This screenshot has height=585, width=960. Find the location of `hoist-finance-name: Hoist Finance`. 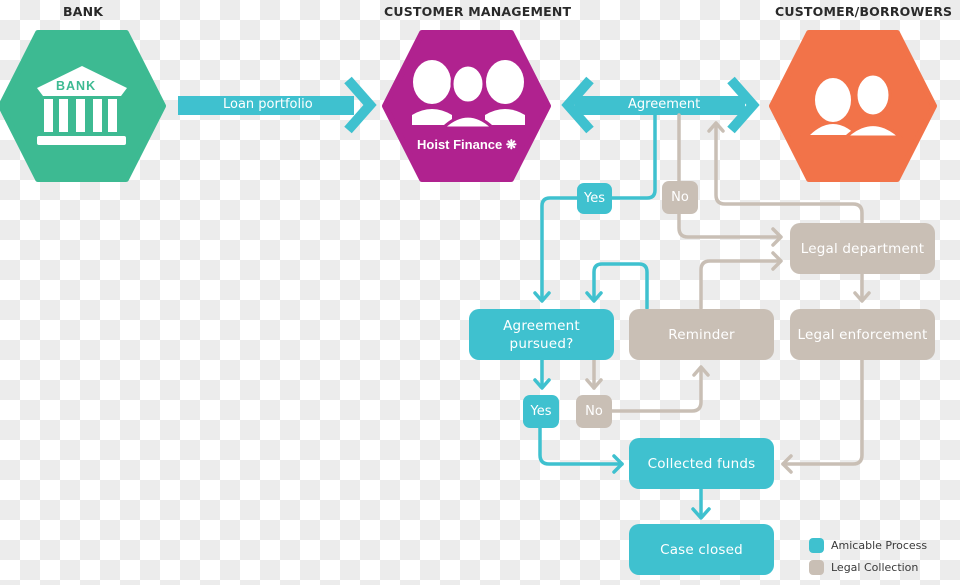

hoist-finance-name: Hoist Finance is located at coordinates (460, 144).